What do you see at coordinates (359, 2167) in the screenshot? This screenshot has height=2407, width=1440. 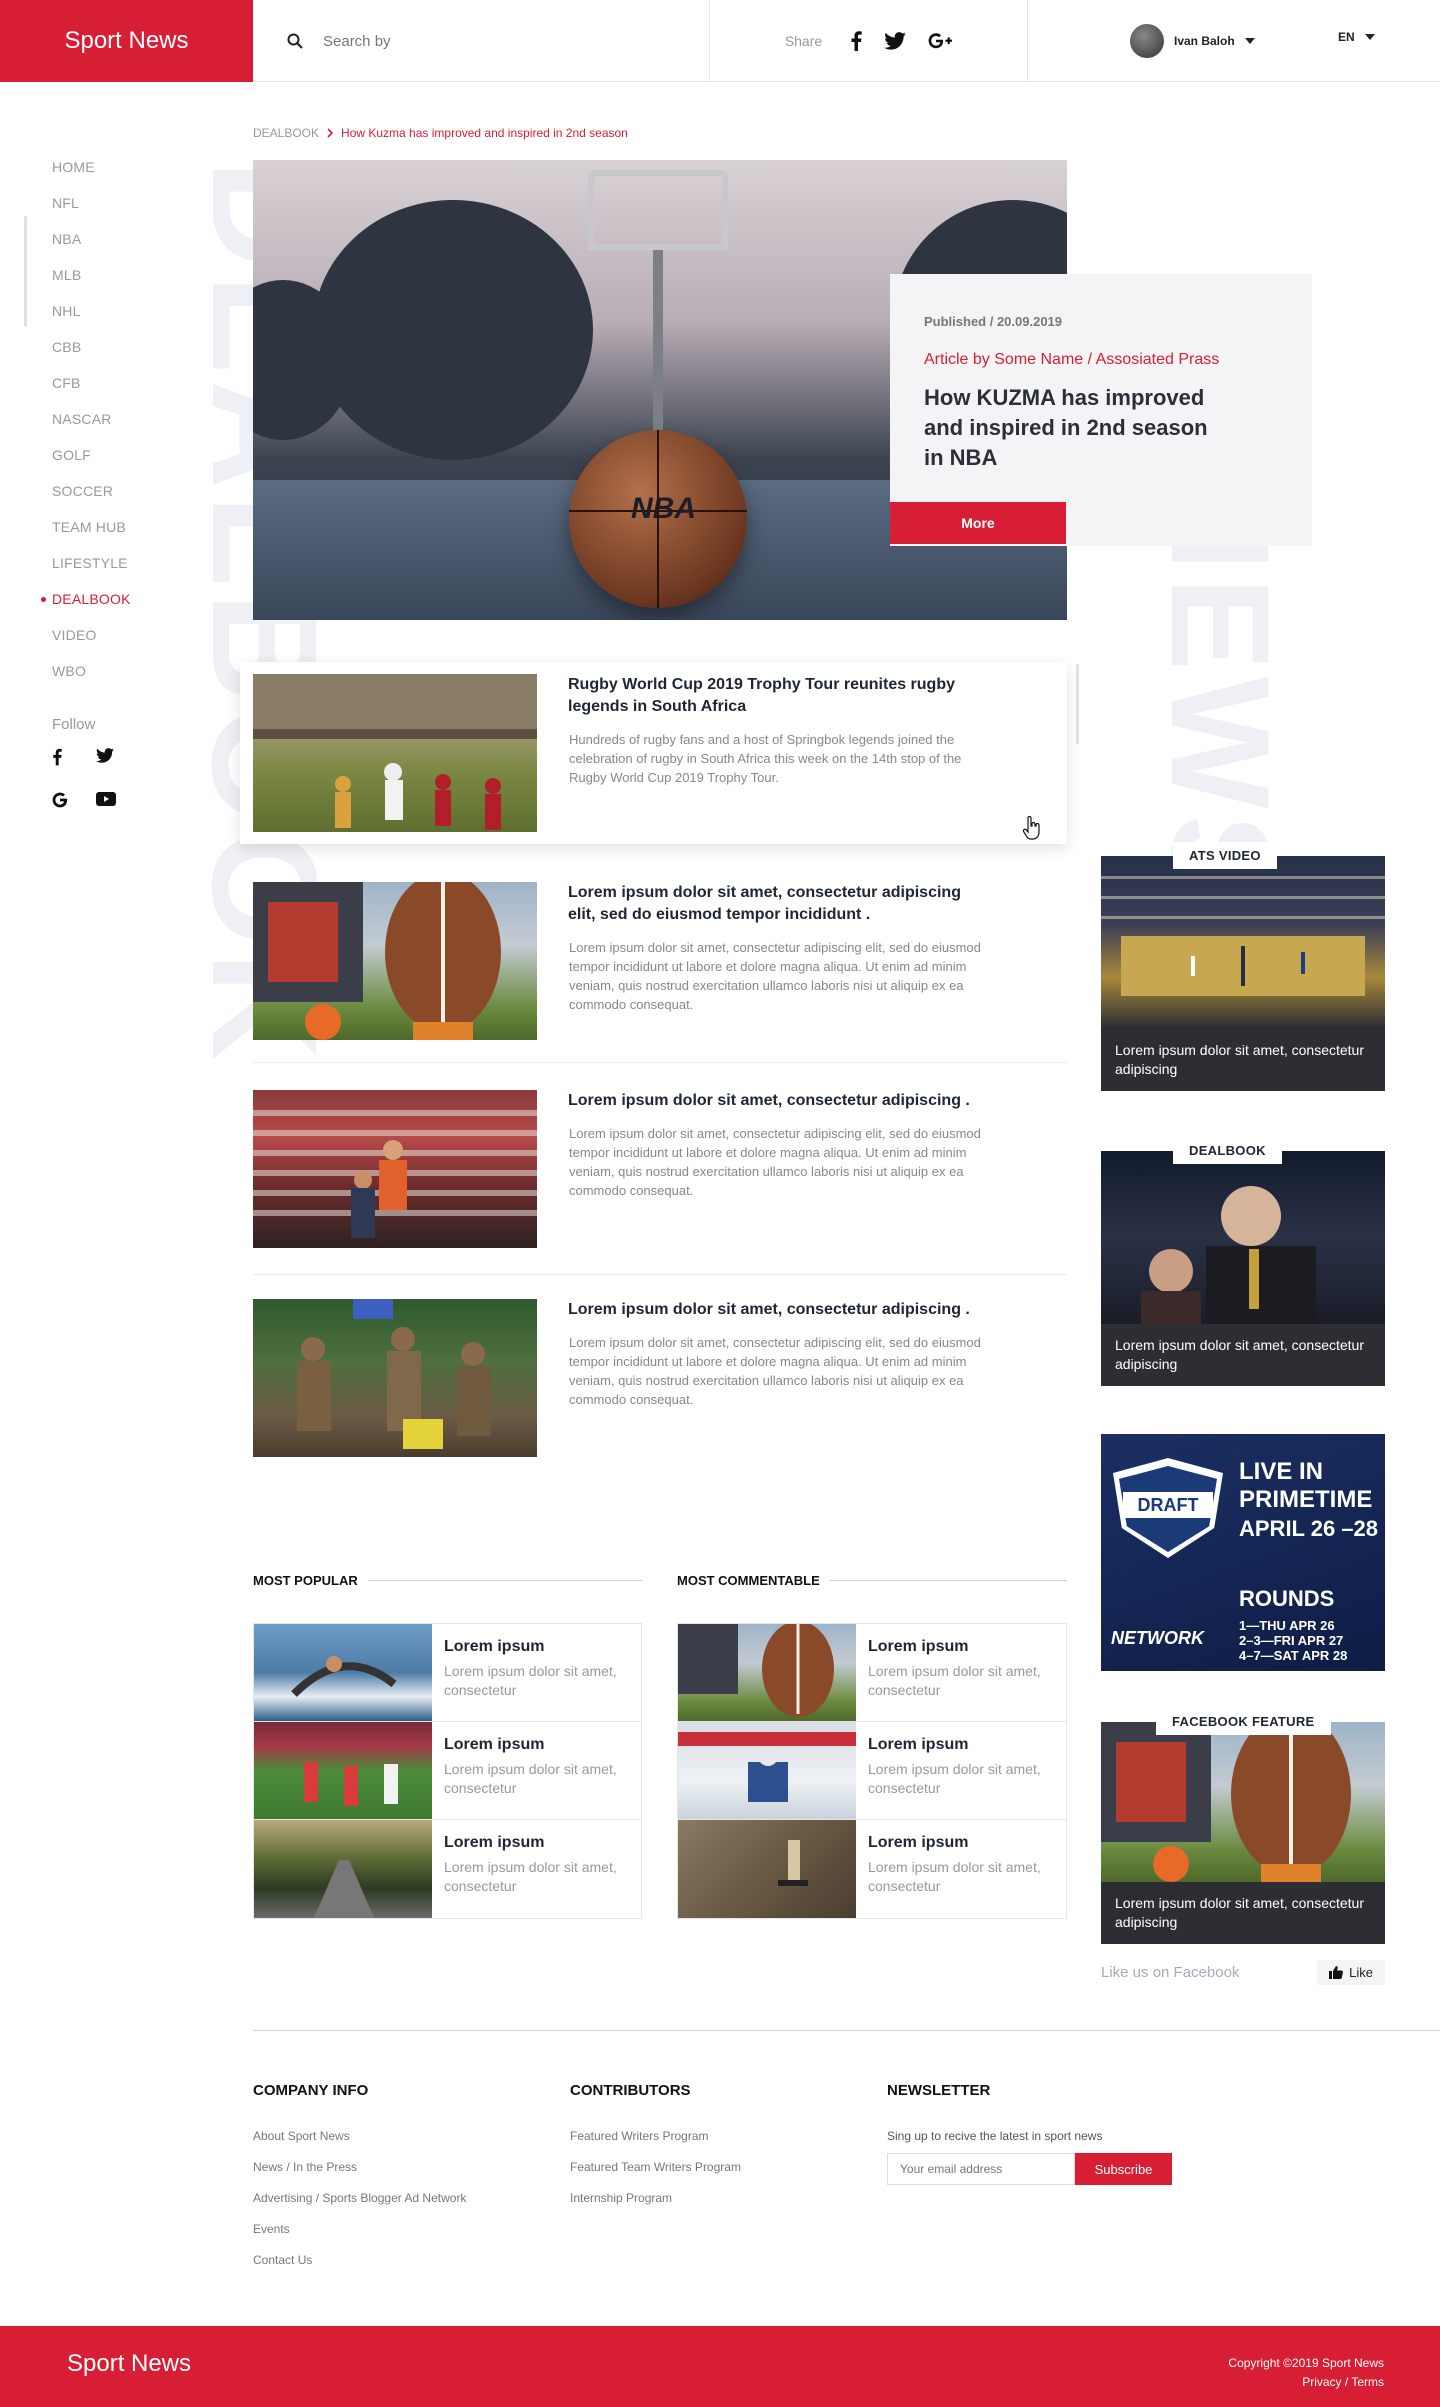 I see `footer-link: News / In the Press` at bounding box center [359, 2167].